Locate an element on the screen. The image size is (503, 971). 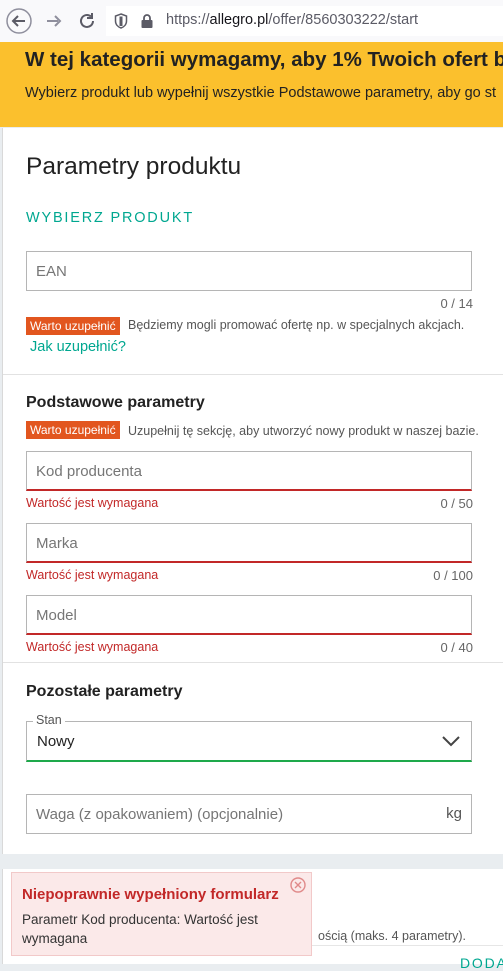
back-arrow-icon is located at coordinates (19, 21).